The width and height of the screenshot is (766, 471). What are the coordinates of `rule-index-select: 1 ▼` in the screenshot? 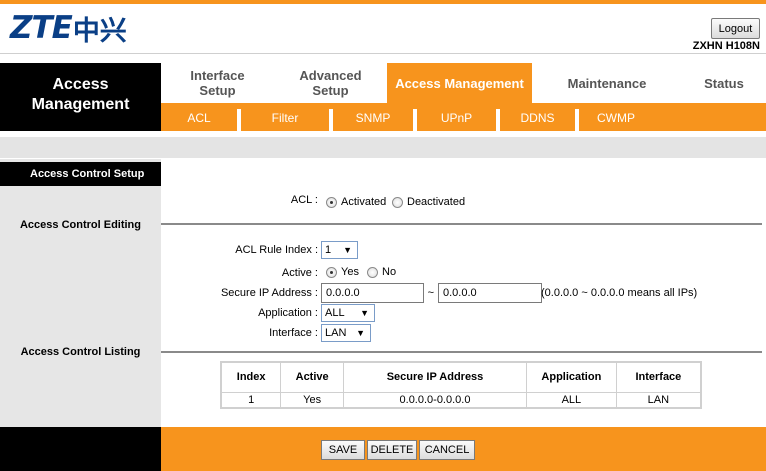 It's located at (339, 250).